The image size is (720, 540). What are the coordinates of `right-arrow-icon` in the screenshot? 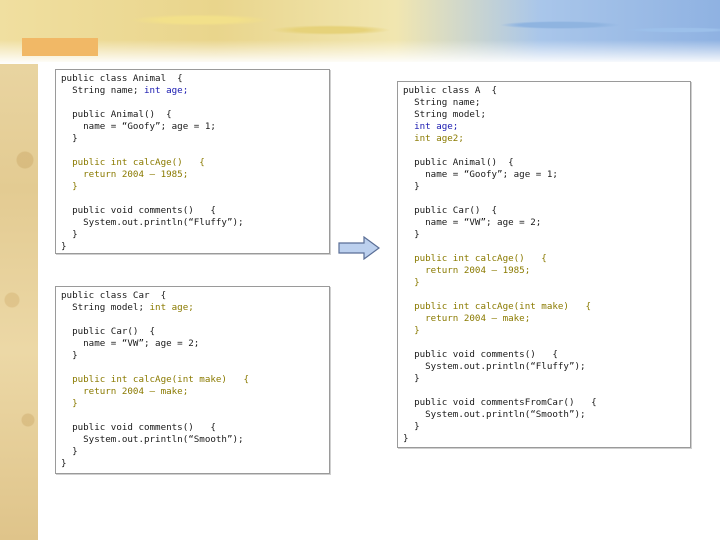 It's located at (359, 248).